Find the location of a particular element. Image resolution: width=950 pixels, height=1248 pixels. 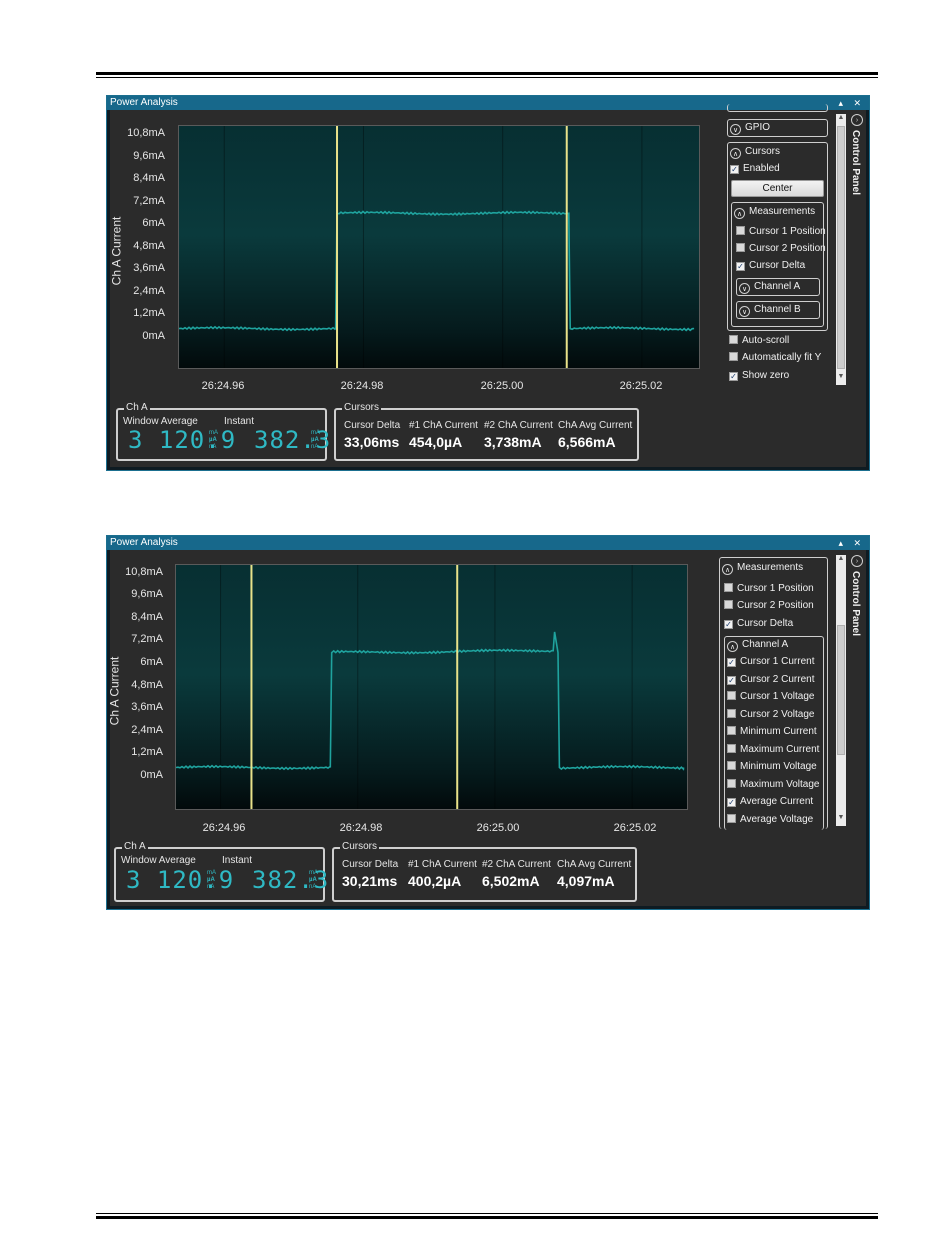

max-current-row: Maximum Current is located at coordinates (773, 750).